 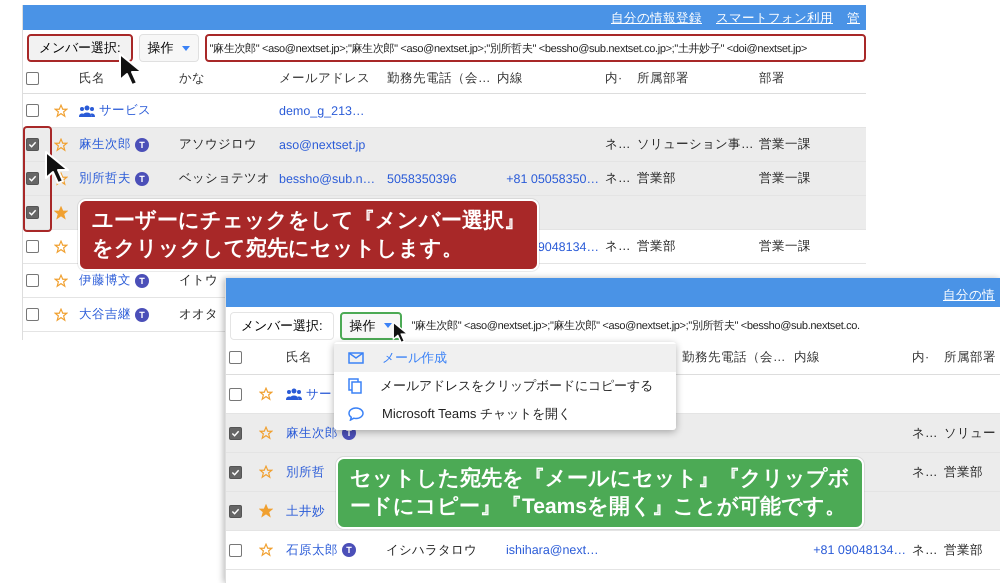 I want to click on contact-link: aso@nextset.jp, so click(x=322, y=145).